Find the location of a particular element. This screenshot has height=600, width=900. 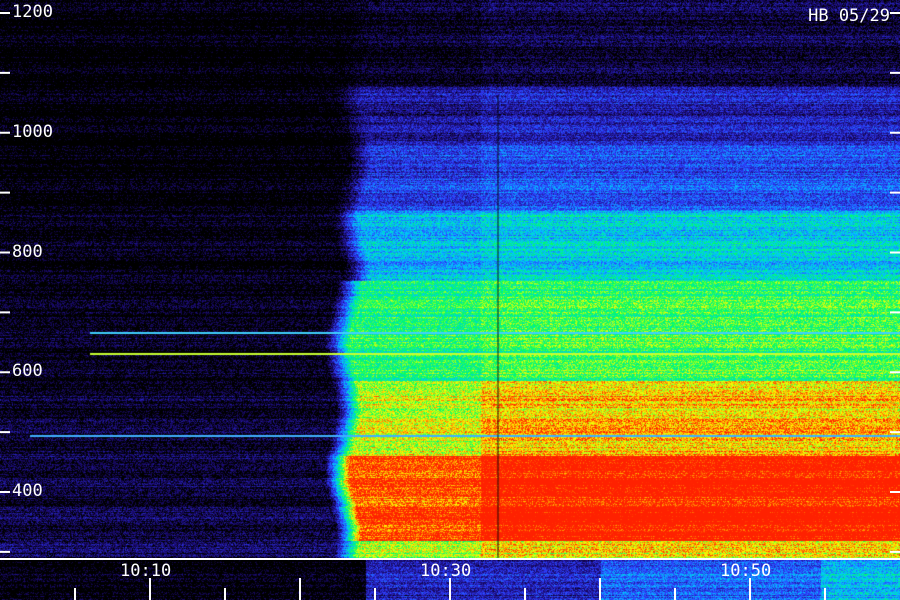

x-tick-label: 10:50 is located at coordinates (746, 571).